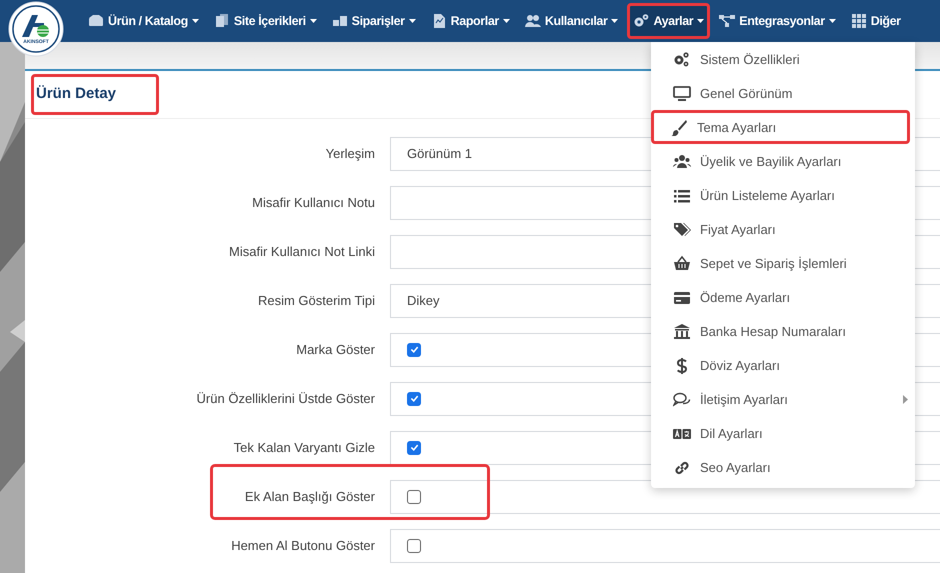 The image size is (940, 573). Describe the element at coordinates (313, 202) in the screenshot. I see `field-label: Misafir Kullanıcı Notu` at that location.